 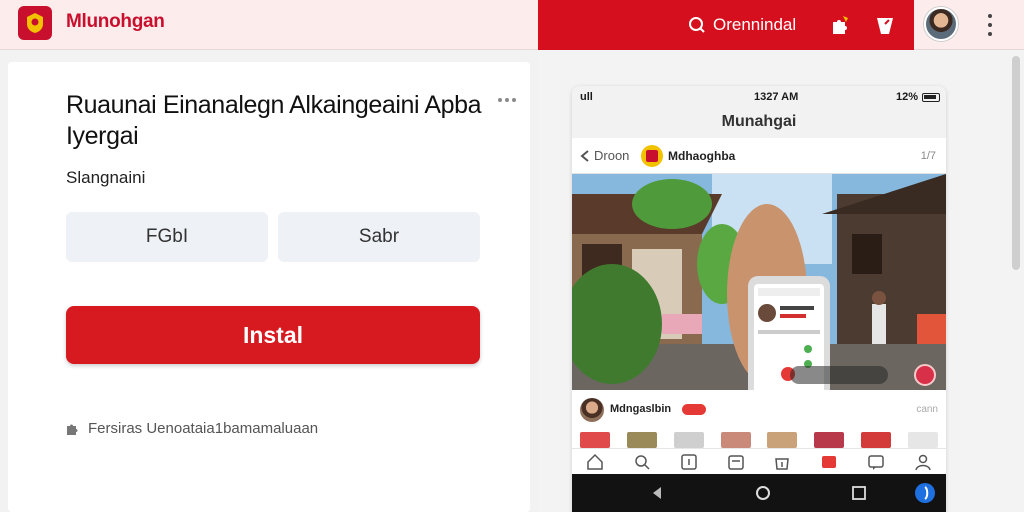 I want to click on live-badge, so click(x=694, y=409).